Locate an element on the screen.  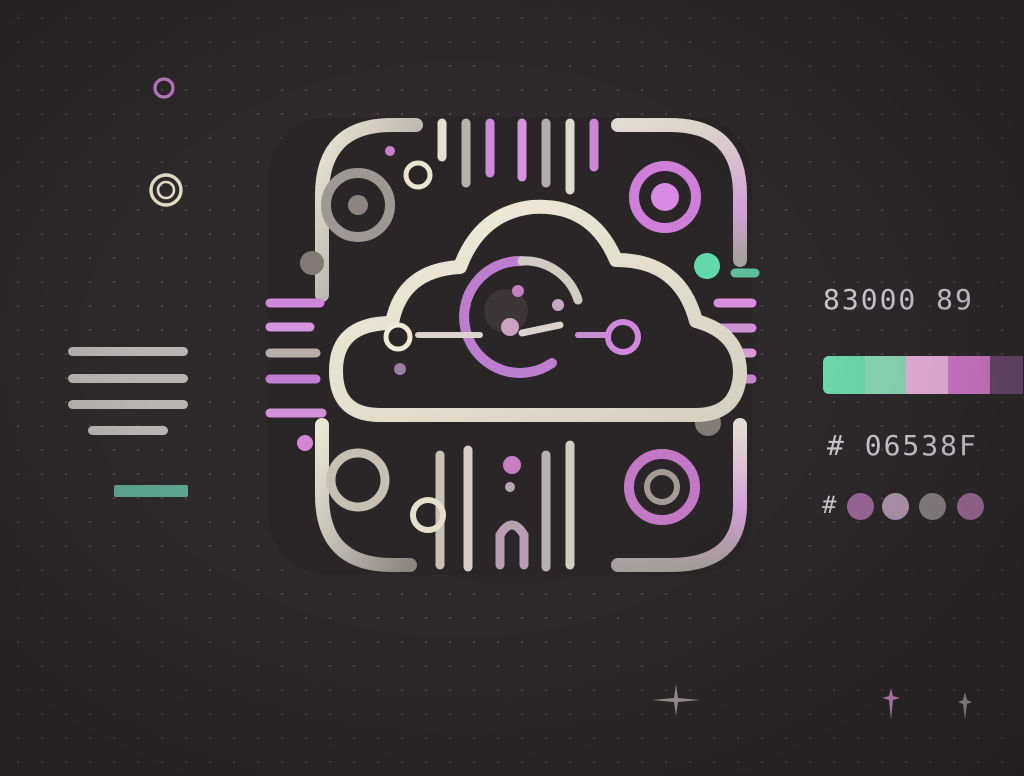
palette-swatch-magenta is located at coordinates (969, 375).